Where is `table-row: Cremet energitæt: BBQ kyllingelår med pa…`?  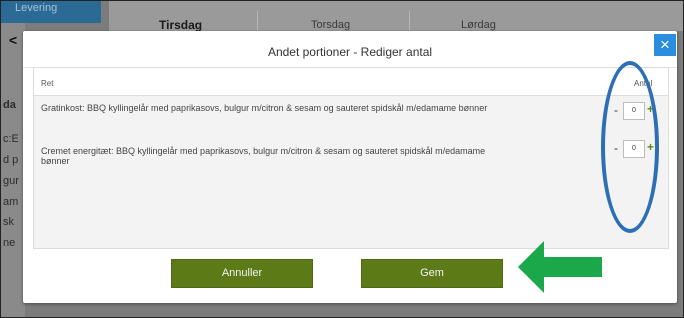
table-row: Cremet energitæt: BBQ kyllingelår med pa… is located at coordinates (351, 161).